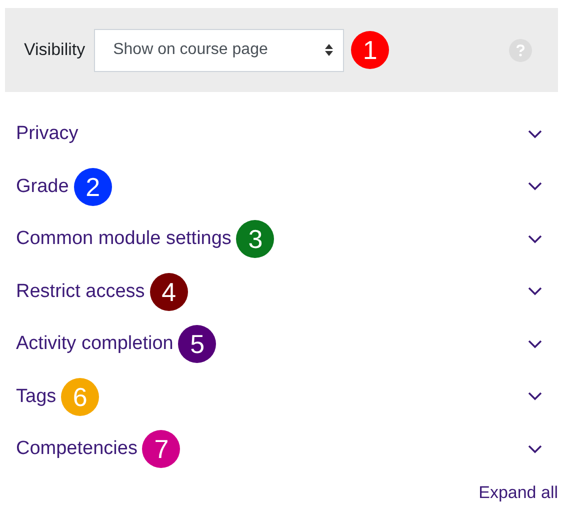  Describe the element at coordinates (80, 397) in the screenshot. I see `number-badge: 6` at that location.